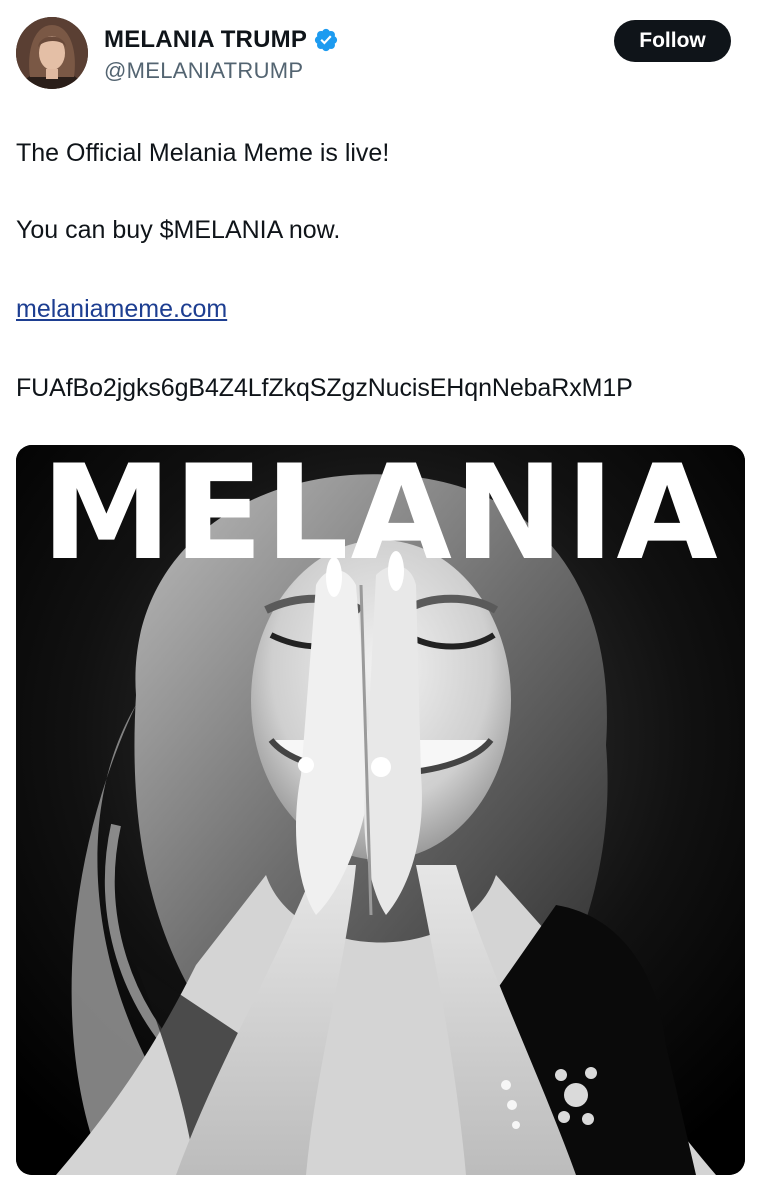  I want to click on author-name-row: MELANIA TRUMP, so click(221, 40).